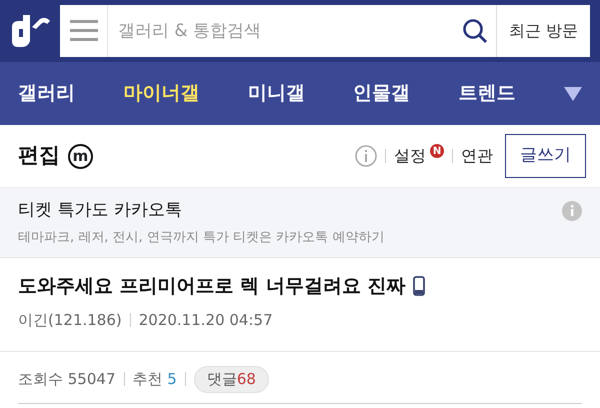 The width and height of the screenshot is (600, 408). Describe the element at coordinates (381, 93) in the screenshot. I see `nav-tab: 인물갤` at that location.